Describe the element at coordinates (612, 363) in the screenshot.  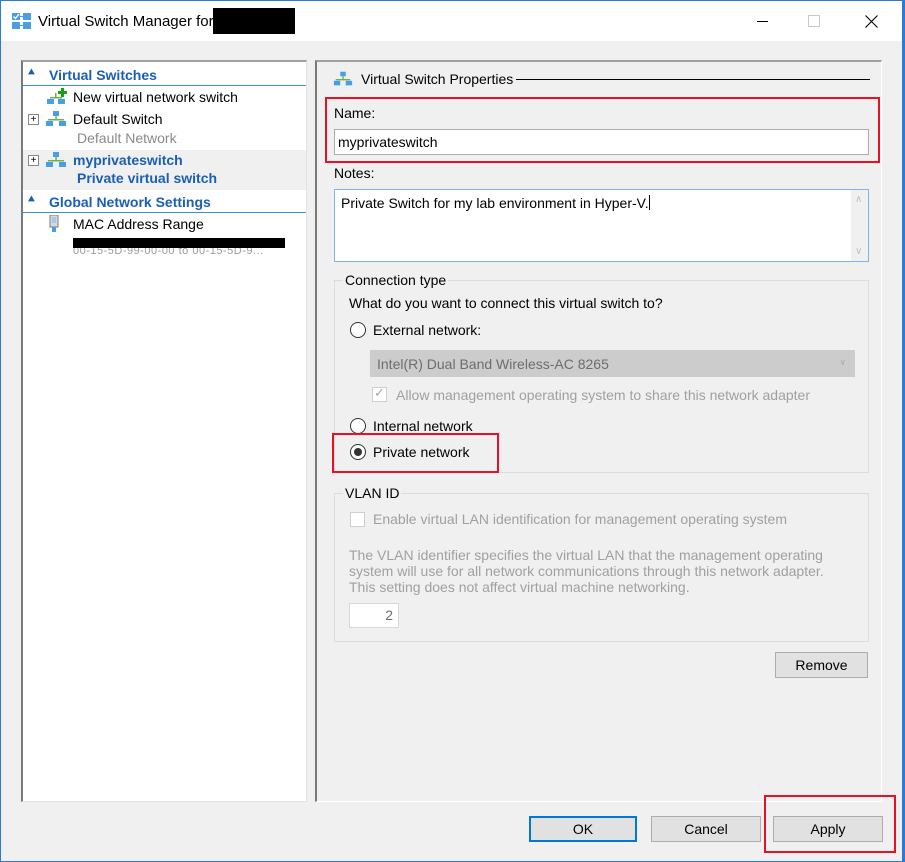
I see `external-adapter-dropdown: Intel(R) Dual Band Wireless-AC 8265 ∨` at that location.